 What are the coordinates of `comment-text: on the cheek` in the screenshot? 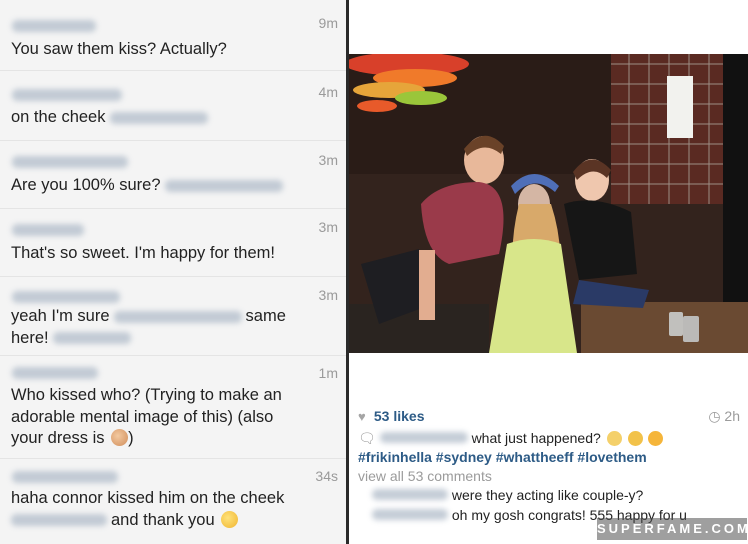 It's located at (58, 117).